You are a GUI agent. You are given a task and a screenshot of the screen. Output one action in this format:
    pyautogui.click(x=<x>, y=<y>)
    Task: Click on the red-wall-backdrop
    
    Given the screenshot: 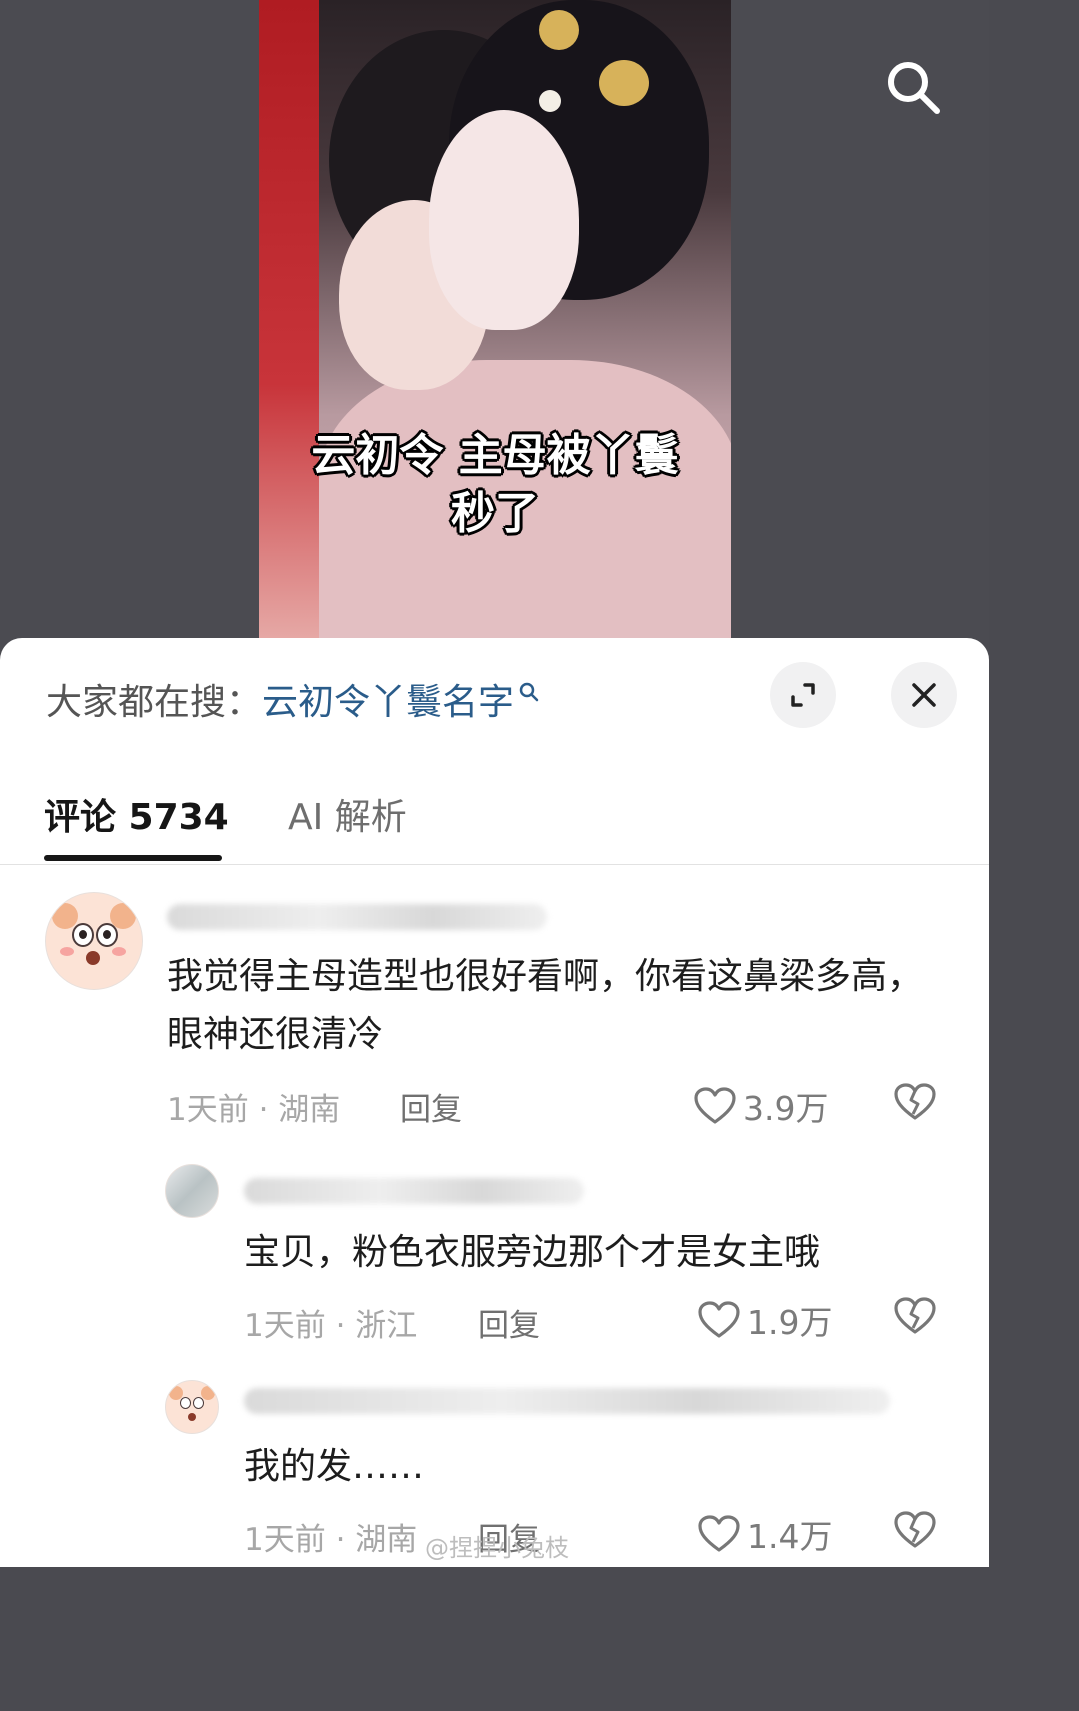 What is the action you would take?
    pyautogui.click(x=289, y=320)
    